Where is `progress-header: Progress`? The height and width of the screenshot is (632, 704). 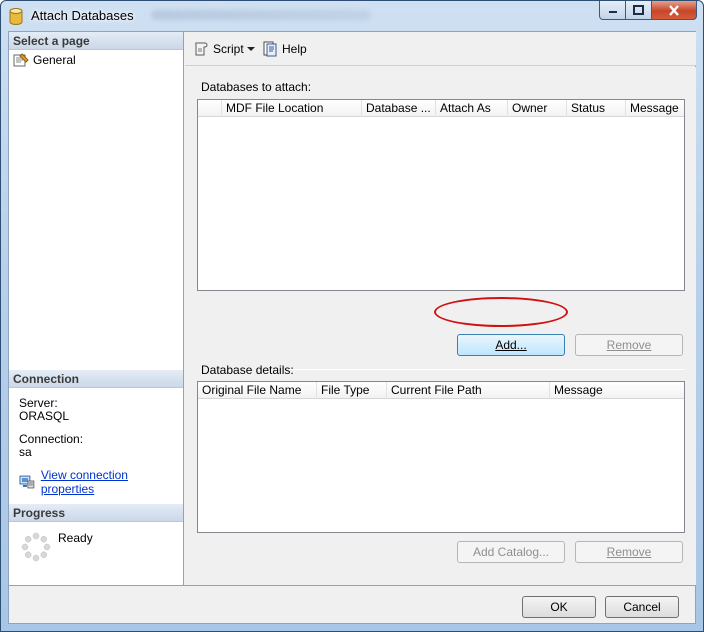 progress-header: Progress is located at coordinates (96, 513).